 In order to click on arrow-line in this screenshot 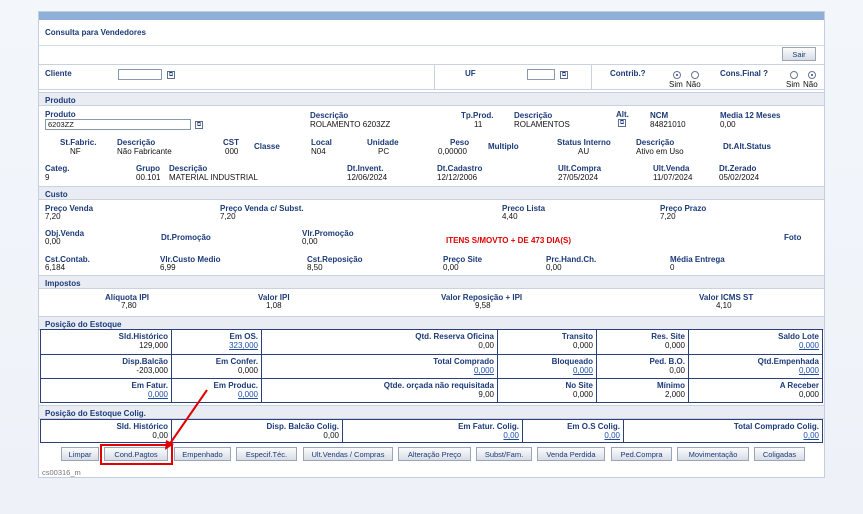, I will do `click(188, 417)`.